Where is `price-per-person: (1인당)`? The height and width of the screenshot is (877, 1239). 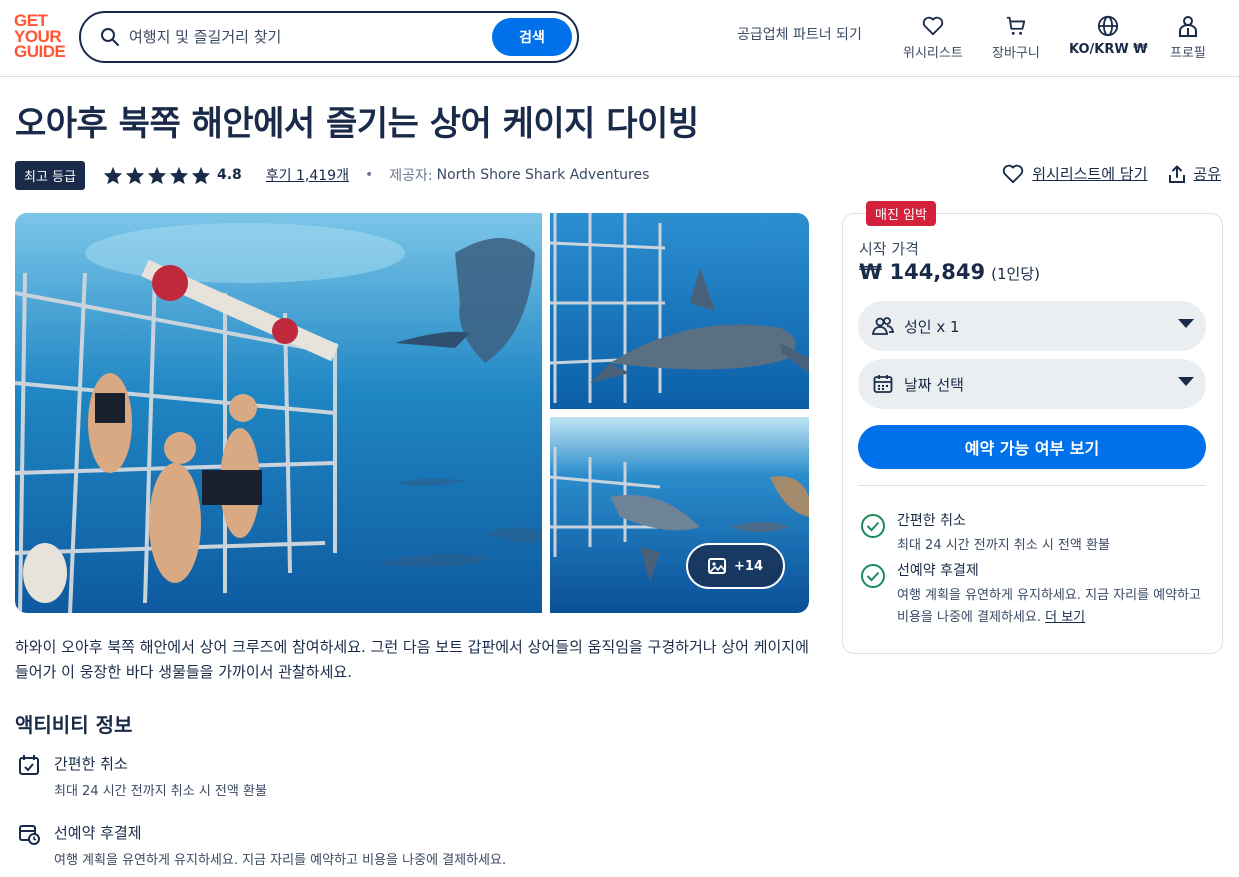 price-per-person: (1인당) is located at coordinates (1015, 274).